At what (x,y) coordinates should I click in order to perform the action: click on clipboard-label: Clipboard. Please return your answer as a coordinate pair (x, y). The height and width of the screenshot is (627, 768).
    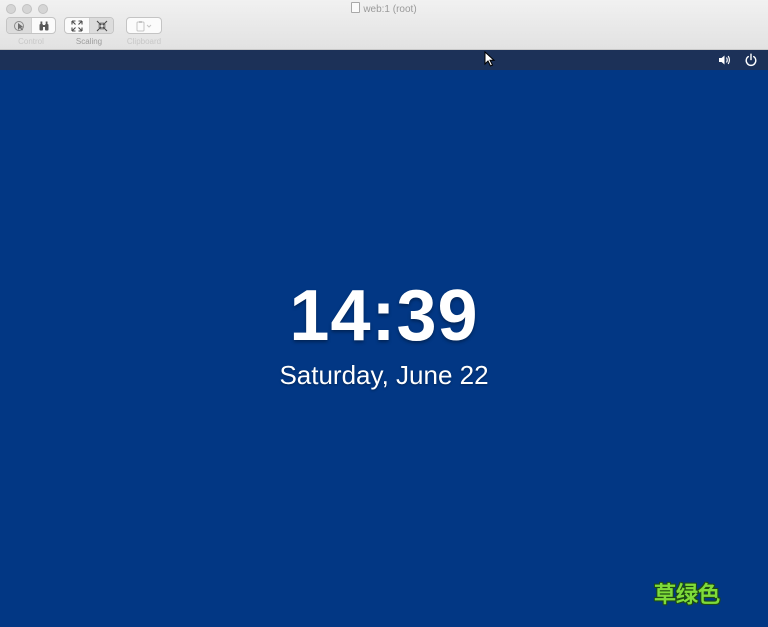
    Looking at the image, I should click on (144, 41).